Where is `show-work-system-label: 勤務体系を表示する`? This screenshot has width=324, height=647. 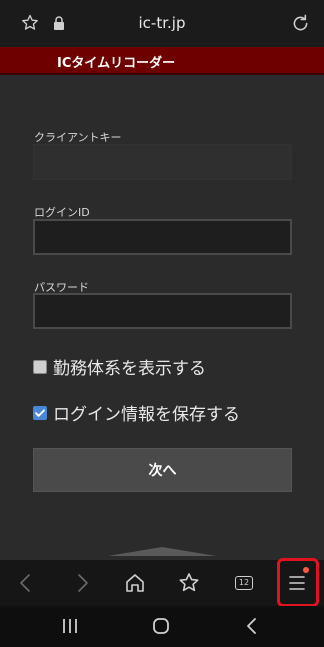 show-work-system-label: 勤務体系を表示する is located at coordinates (129, 366).